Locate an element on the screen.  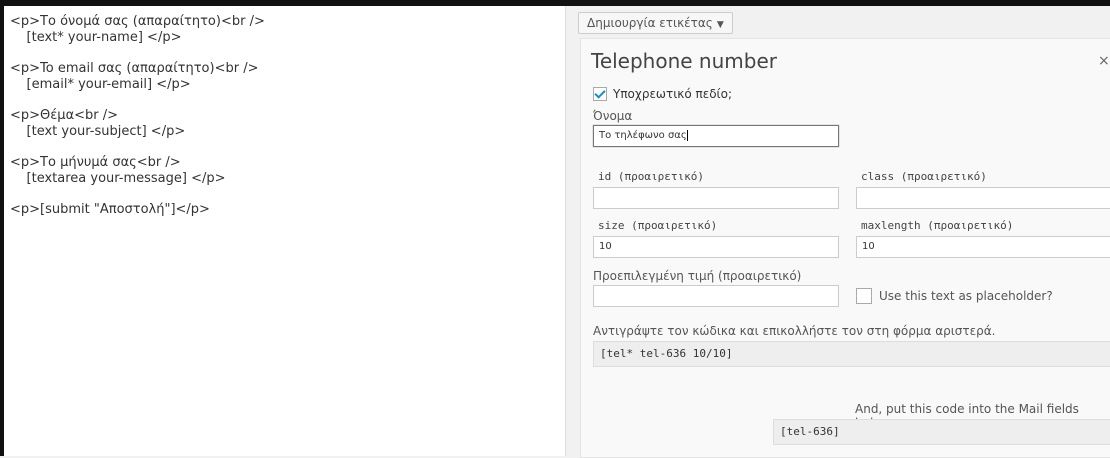
code-line: [text your-subject] </p> is located at coordinates (98, 131).